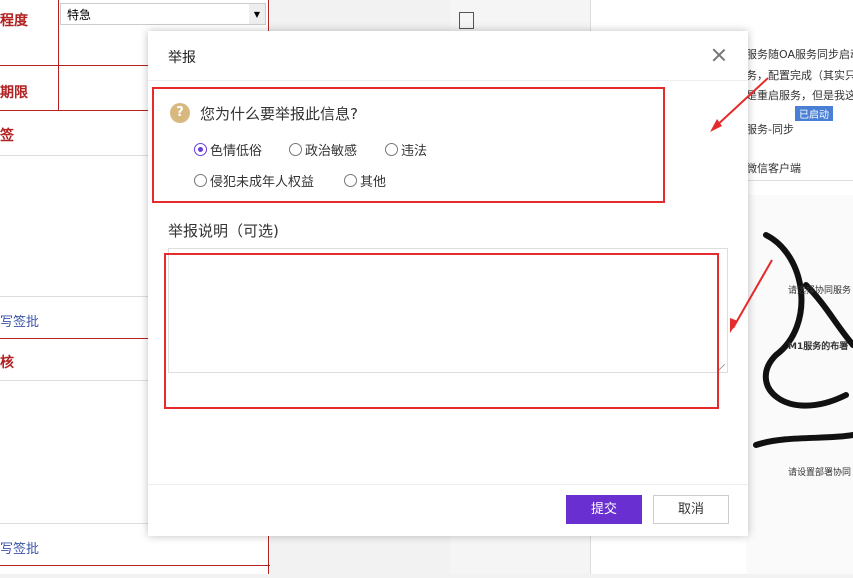 This screenshot has height=578, width=853. Describe the element at coordinates (466, 20) in the screenshot. I see `document-icon` at that location.